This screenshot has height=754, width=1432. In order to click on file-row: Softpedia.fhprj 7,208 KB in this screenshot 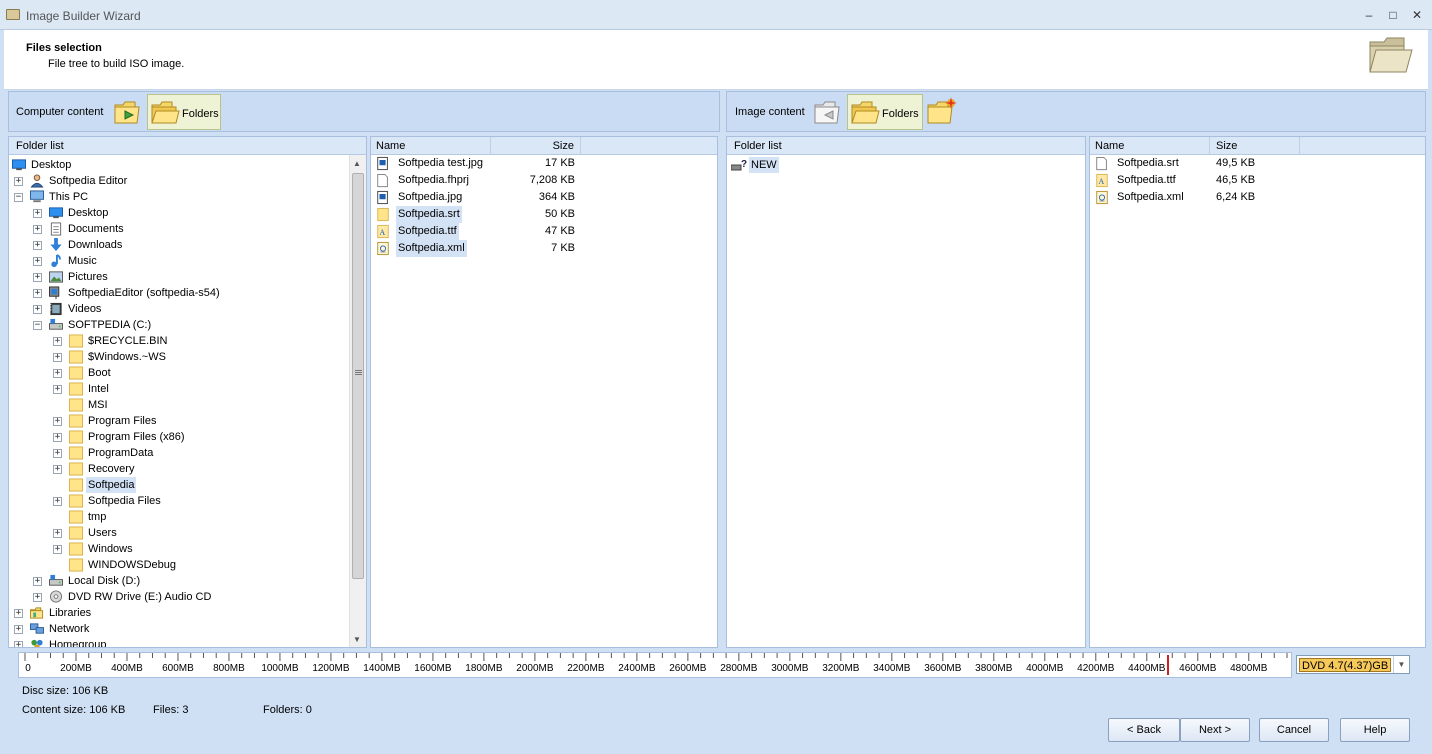, I will do `click(526, 180)`.